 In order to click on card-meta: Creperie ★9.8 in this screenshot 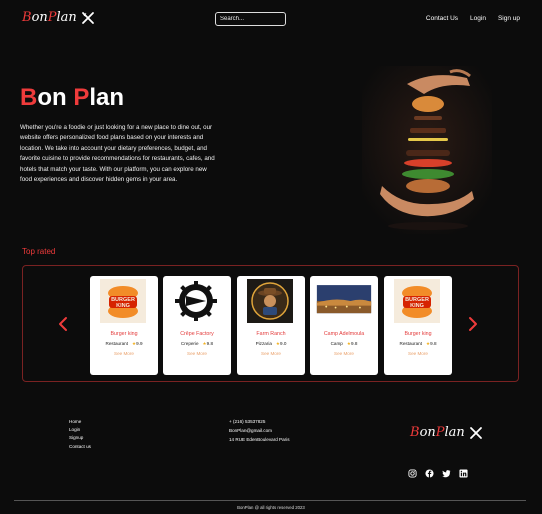, I will do `click(197, 344)`.